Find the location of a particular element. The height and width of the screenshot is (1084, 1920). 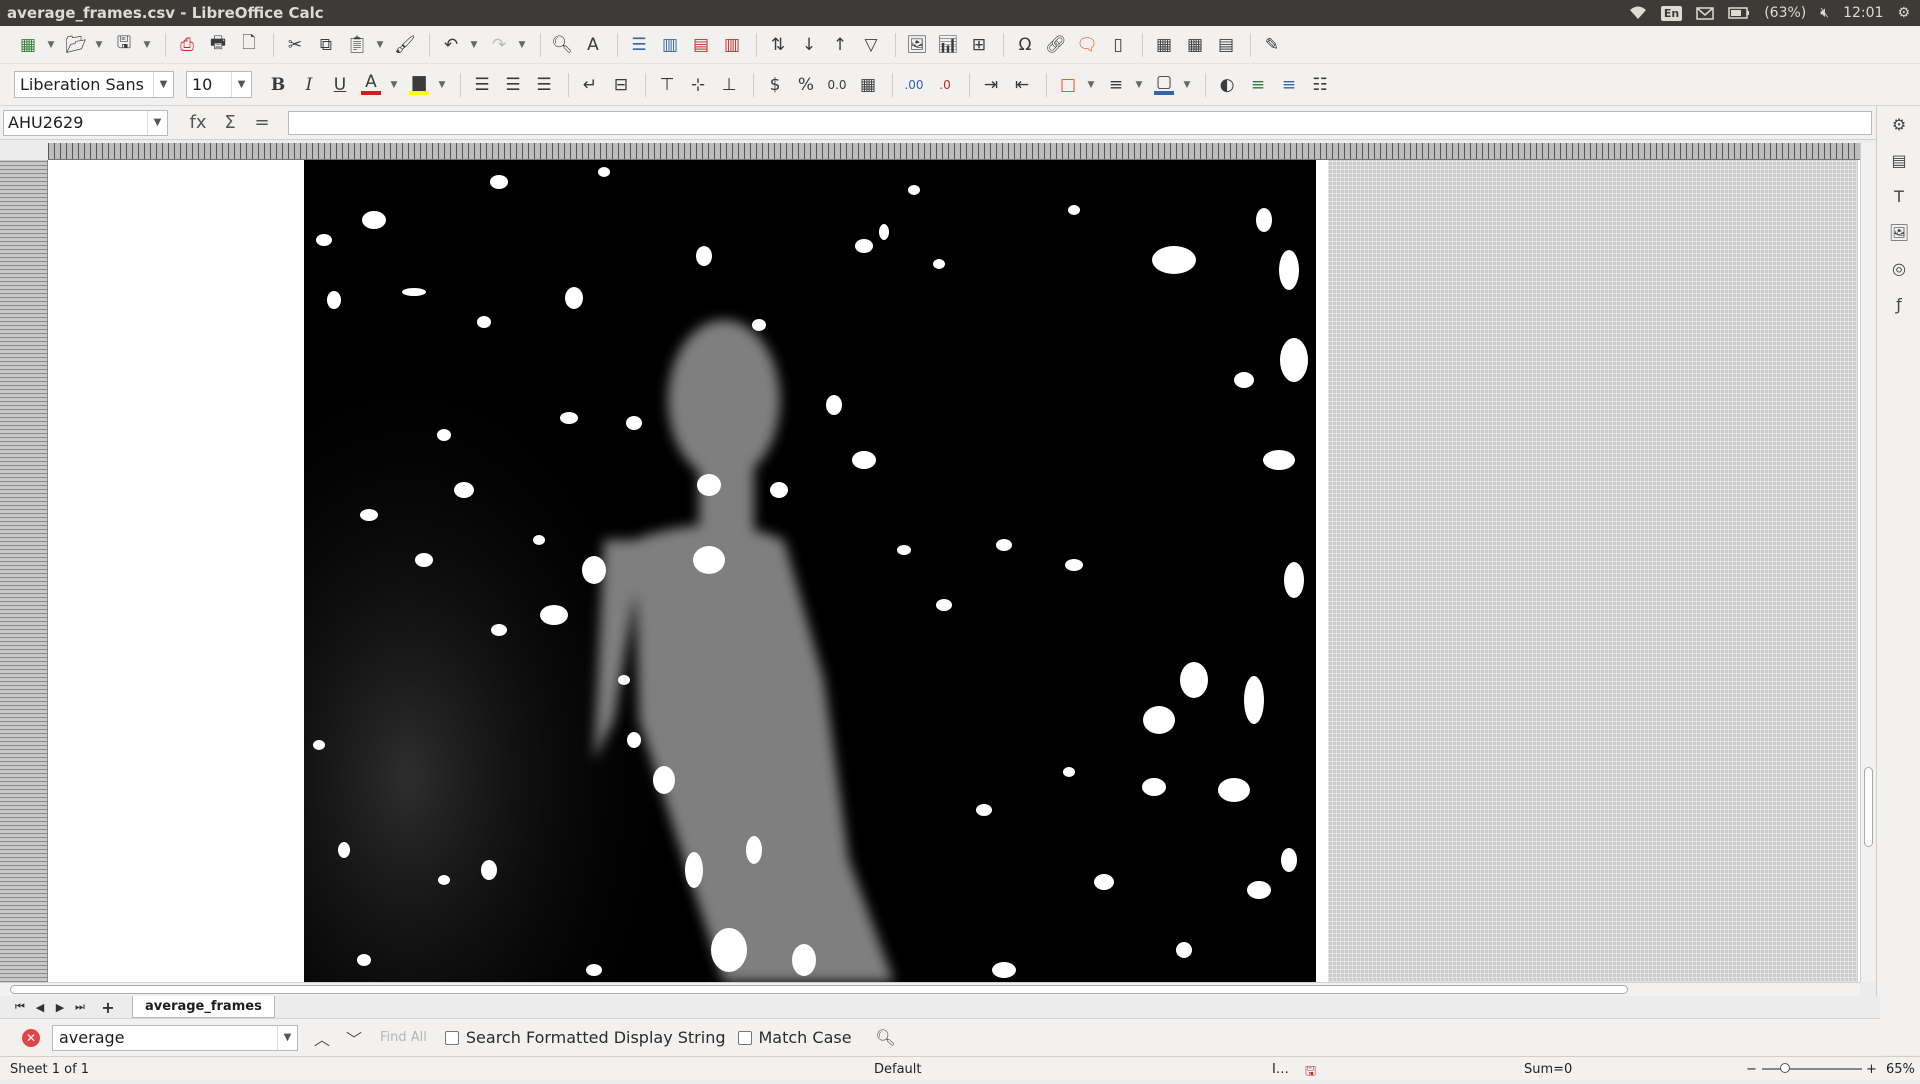

decrease-indent-icon: ⇤ is located at coordinates (1022, 85).